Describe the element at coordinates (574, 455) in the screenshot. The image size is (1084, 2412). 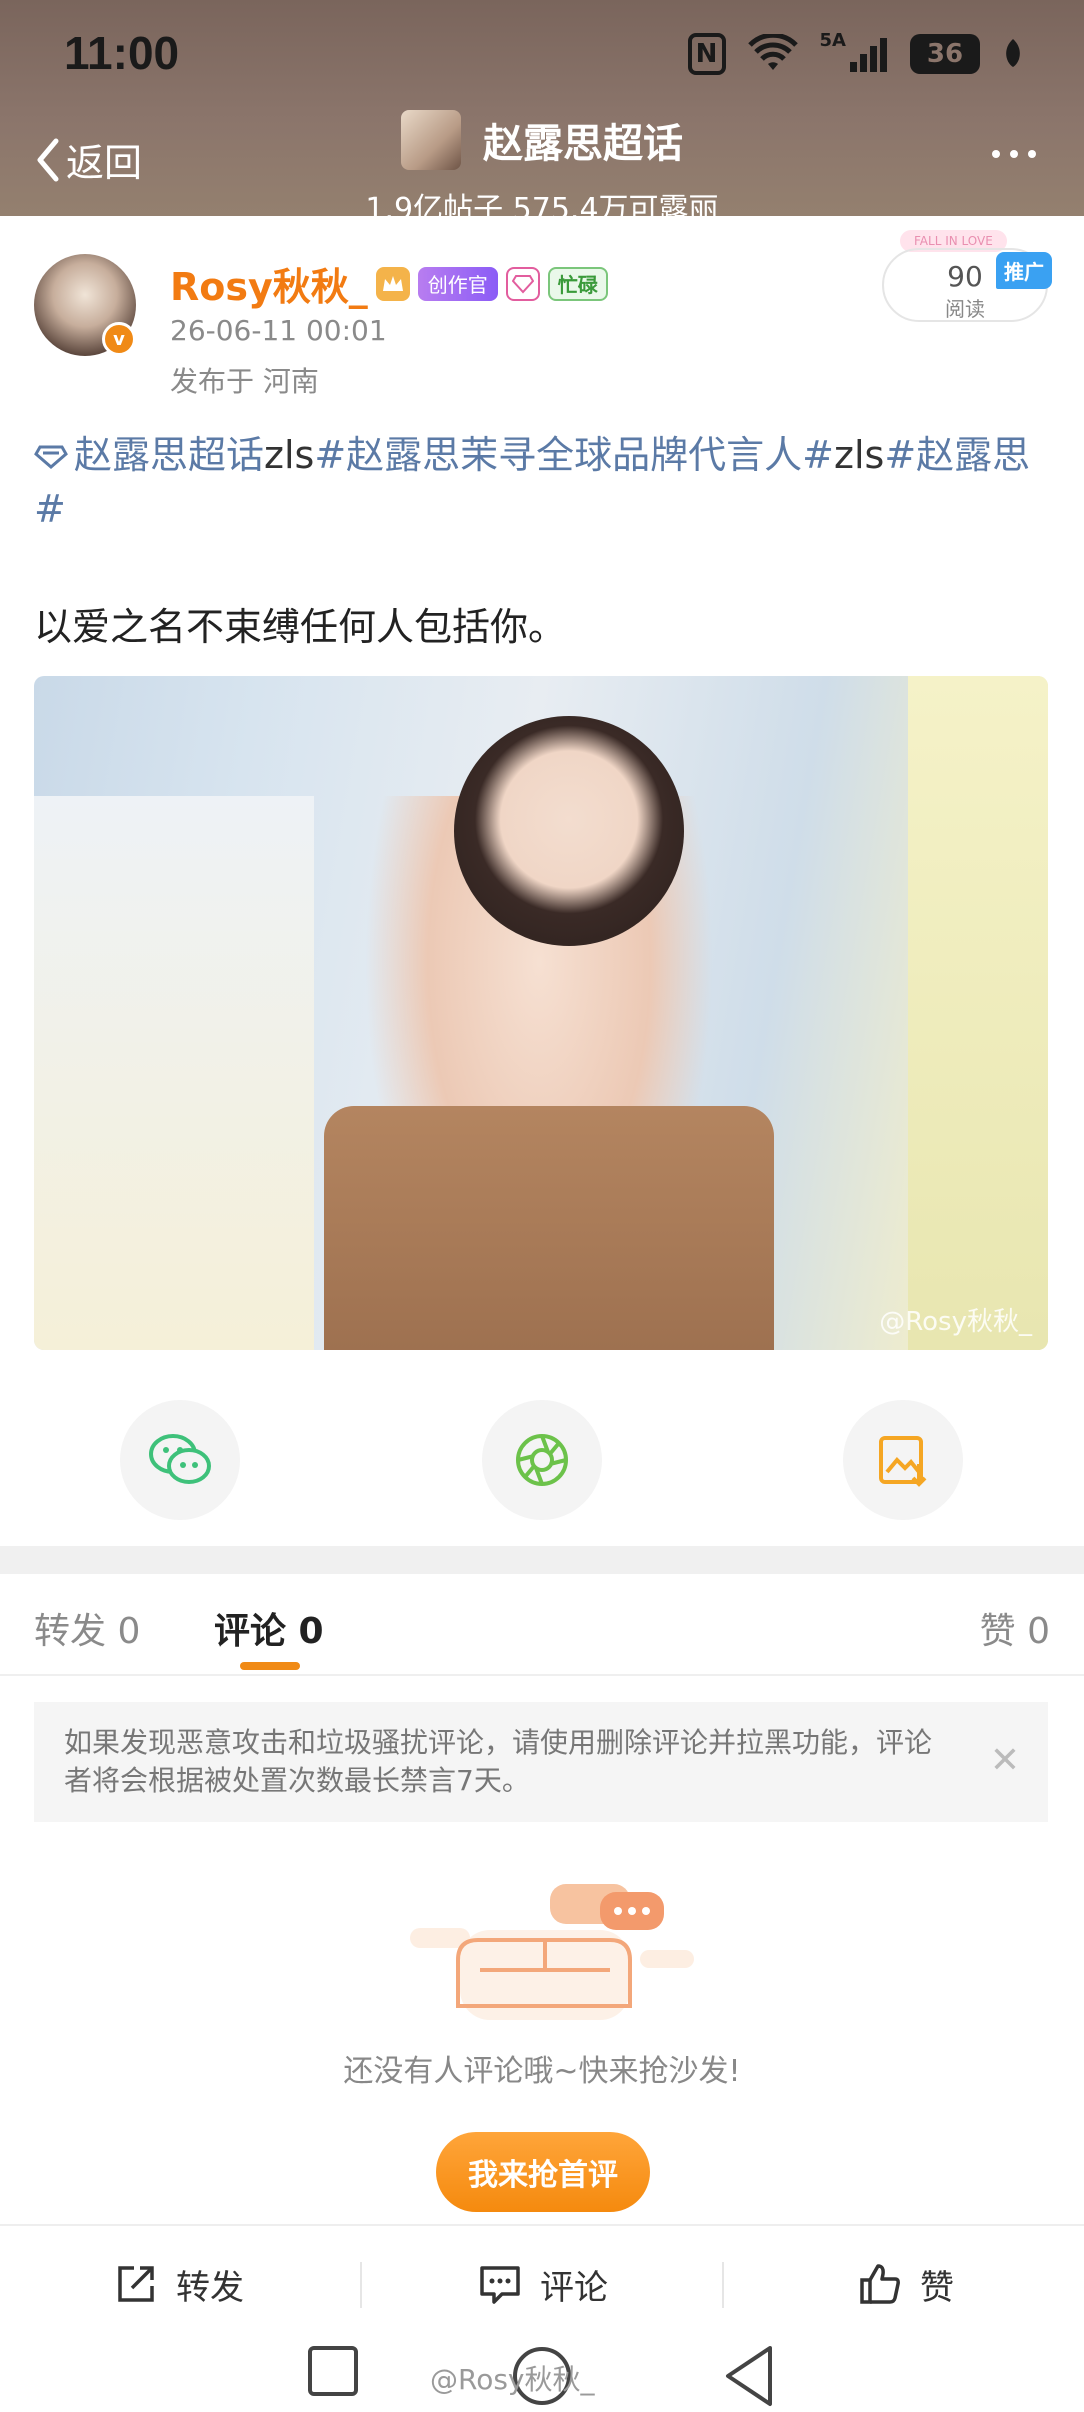
I see `topic-link-2: #赵露思茉寻全球品牌代言人#` at that location.